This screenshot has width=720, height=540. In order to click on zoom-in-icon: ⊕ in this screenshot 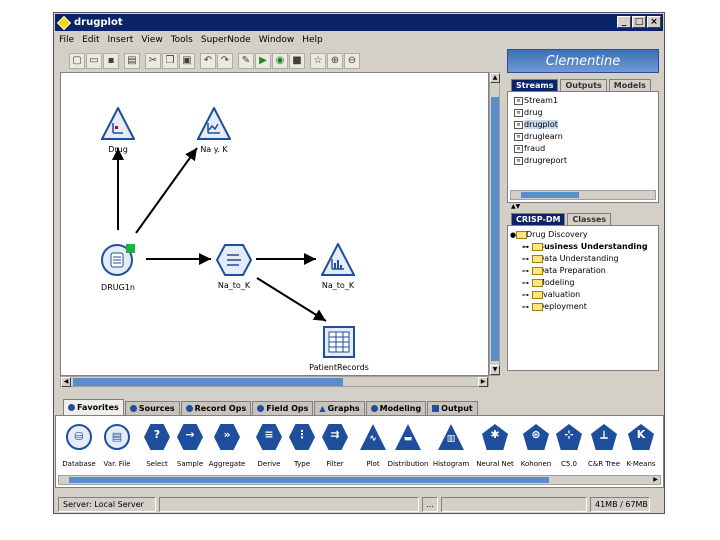, I will do `click(335, 61)`.